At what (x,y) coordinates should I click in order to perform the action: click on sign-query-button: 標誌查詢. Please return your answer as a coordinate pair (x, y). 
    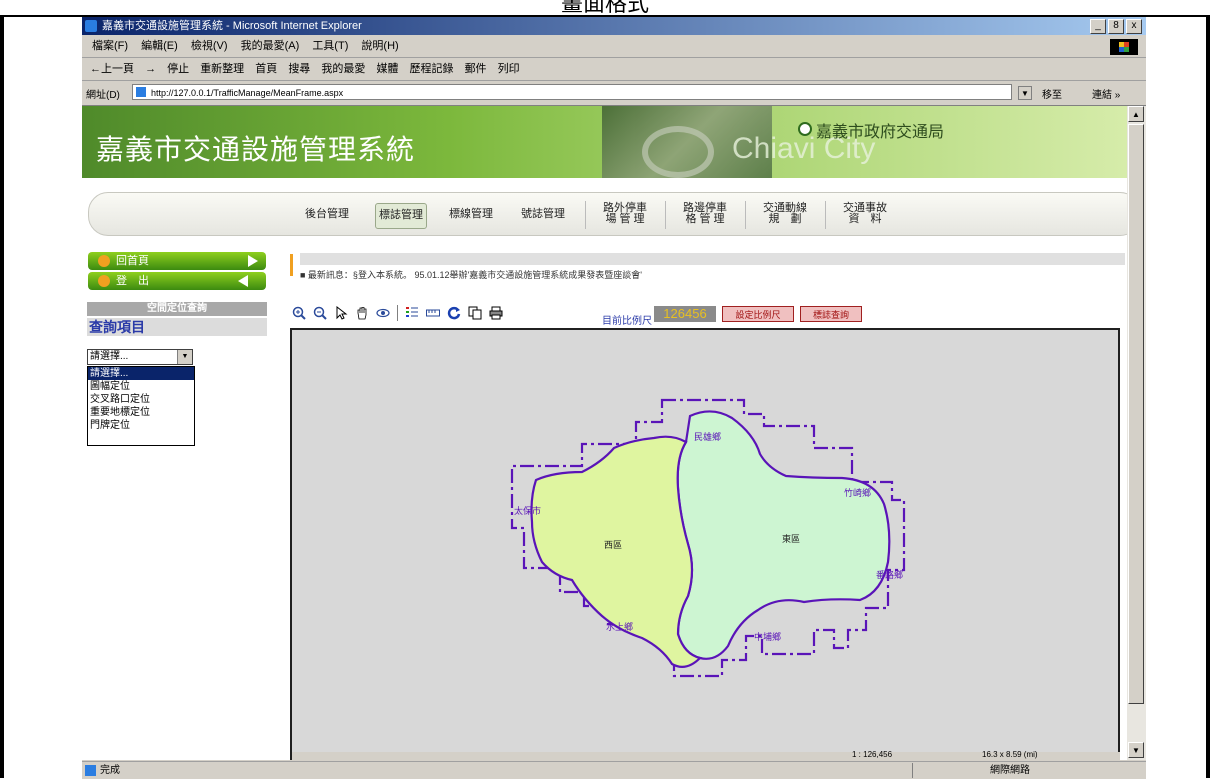
    Looking at the image, I should click on (831, 314).